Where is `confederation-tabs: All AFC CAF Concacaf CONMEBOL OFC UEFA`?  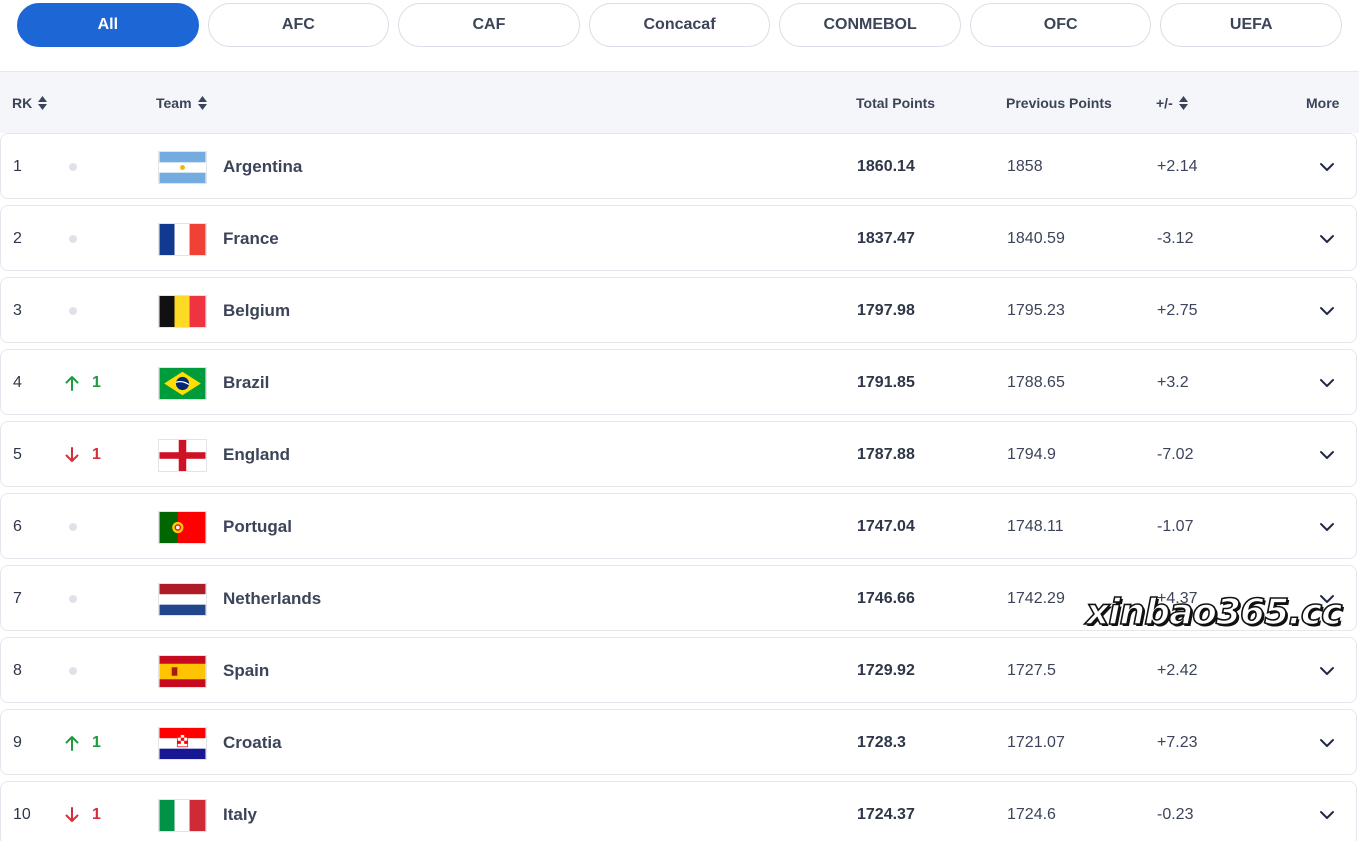 confederation-tabs: All AFC CAF Concacaf CONMEBOL OFC UEFA is located at coordinates (680, 25).